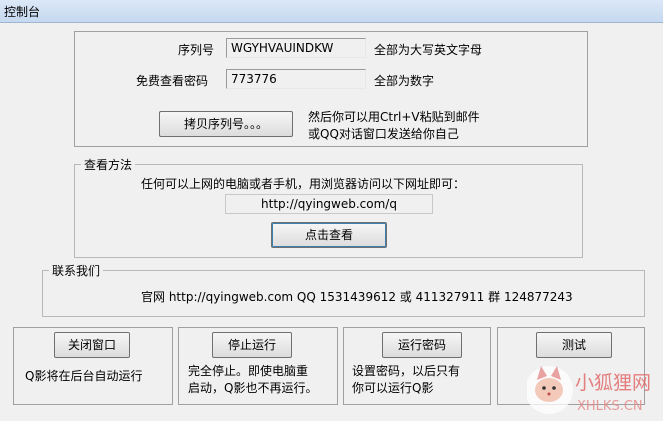 The width and height of the screenshot is (663, 421). I want to click on watermark-logo: 小狐狸网 XHLKS.CN, so click(592, 388).